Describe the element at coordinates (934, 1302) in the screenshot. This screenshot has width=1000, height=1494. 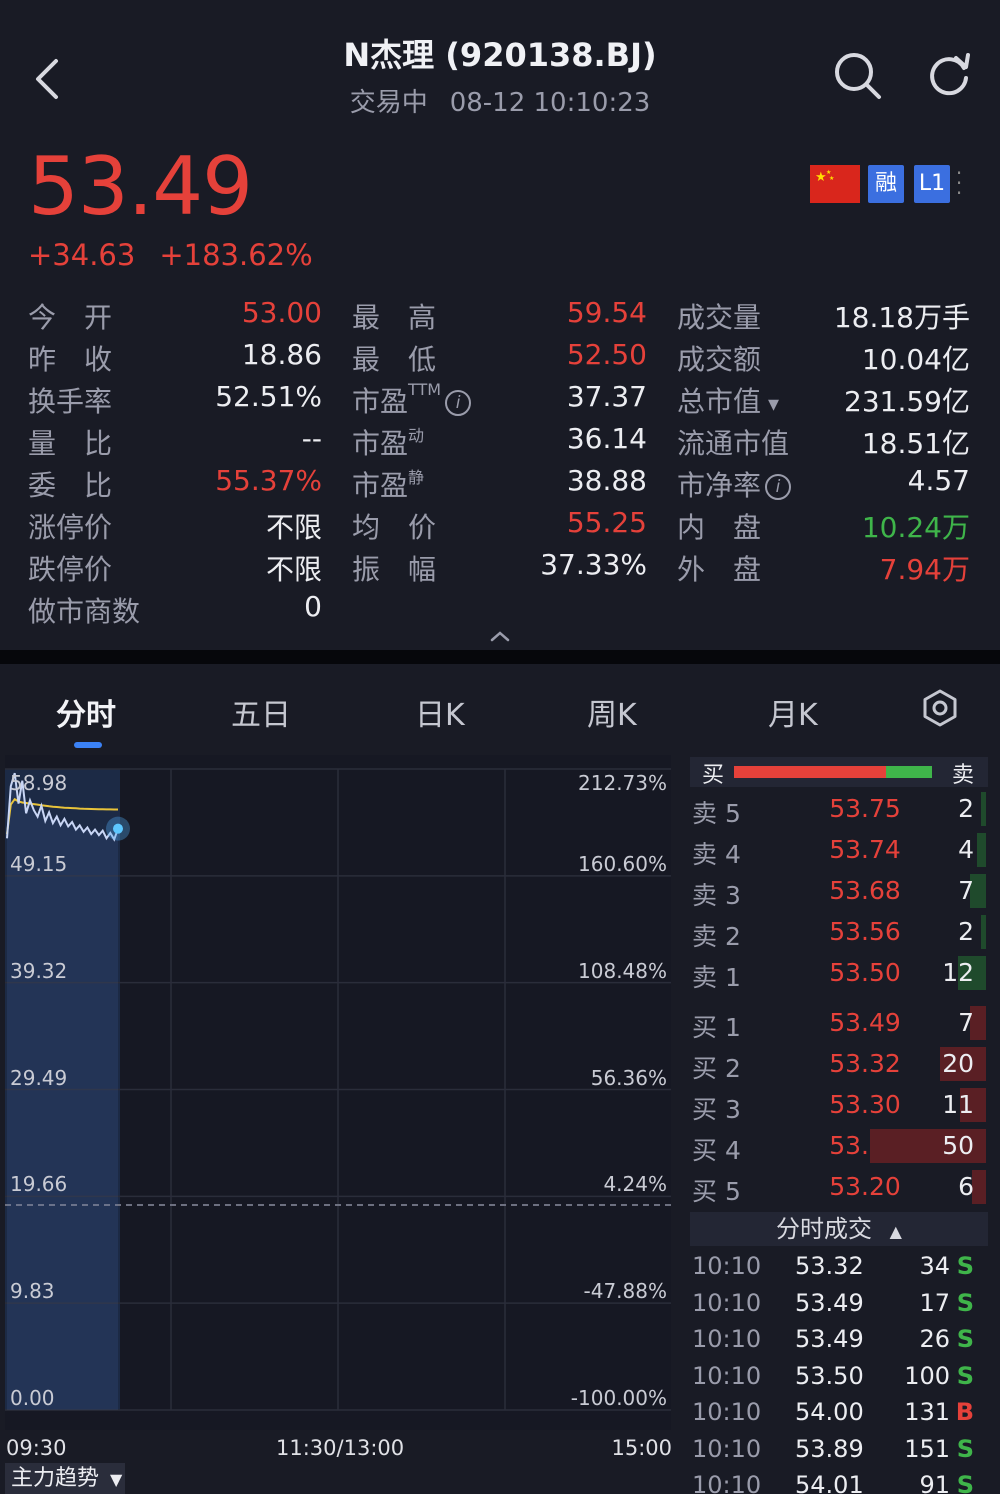
I see `tick-volume: 17` at that location.